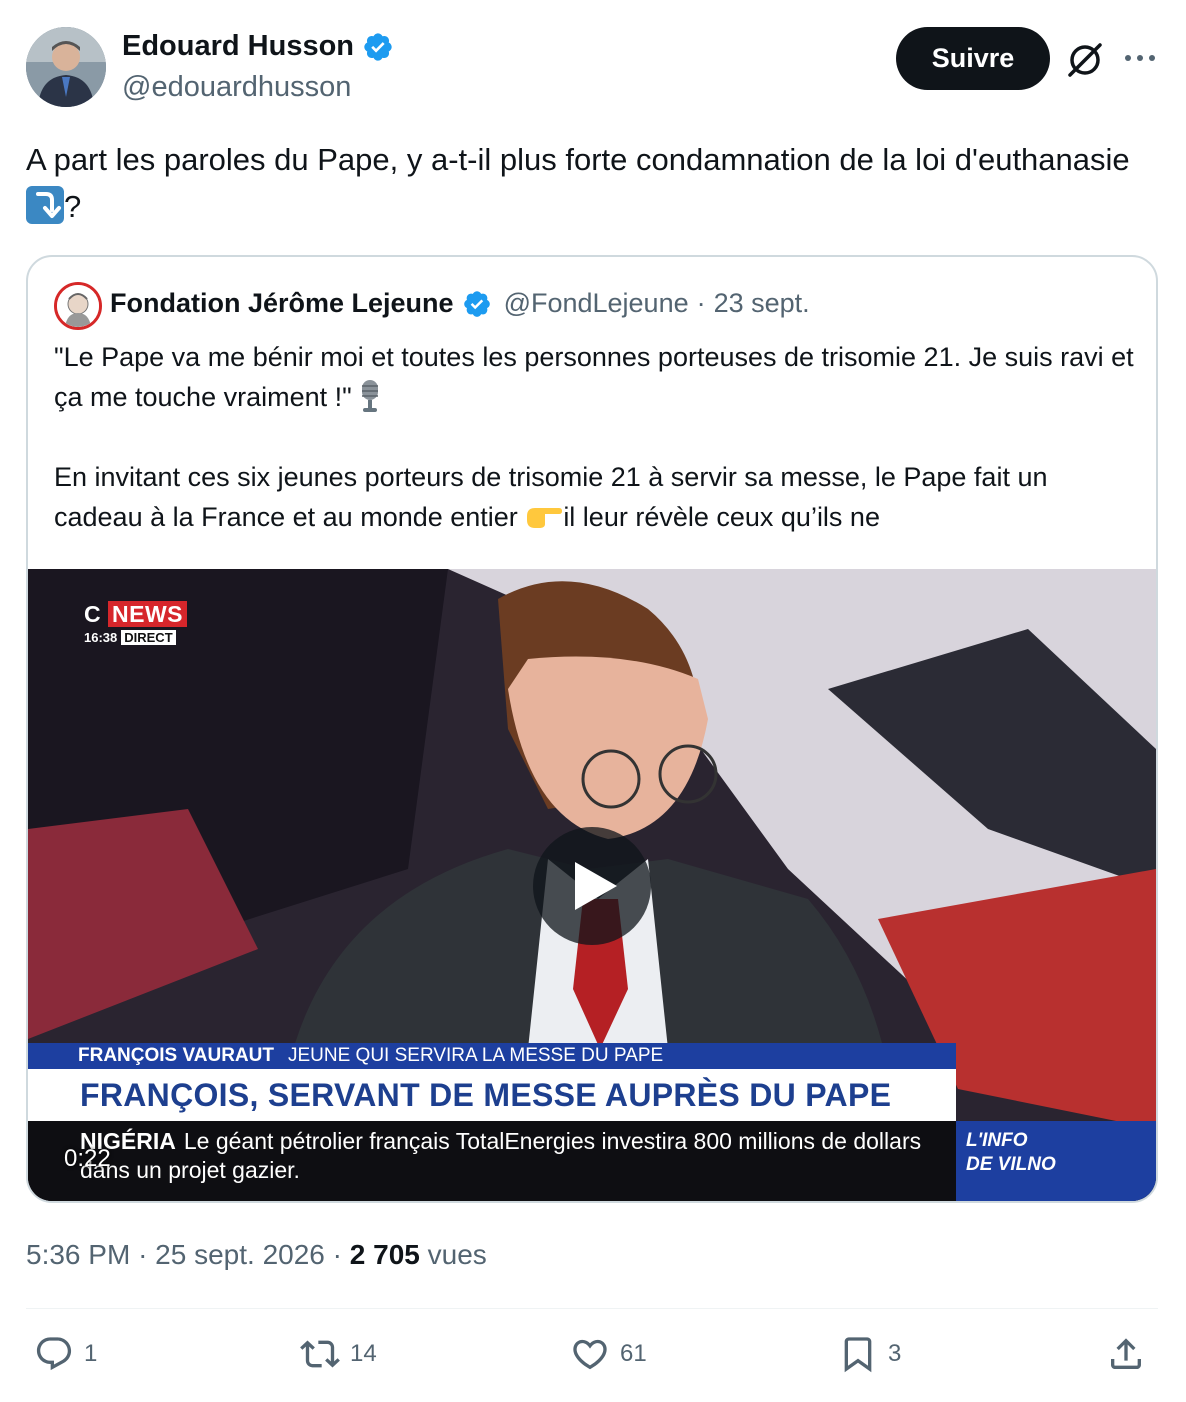 This screenshot has height=1402, width=1186. What do you see at coordinates (240, 1254) in the screenshot?
I see `tweet-date: 25 sept. 2026` at bounding box center [240, 1254].